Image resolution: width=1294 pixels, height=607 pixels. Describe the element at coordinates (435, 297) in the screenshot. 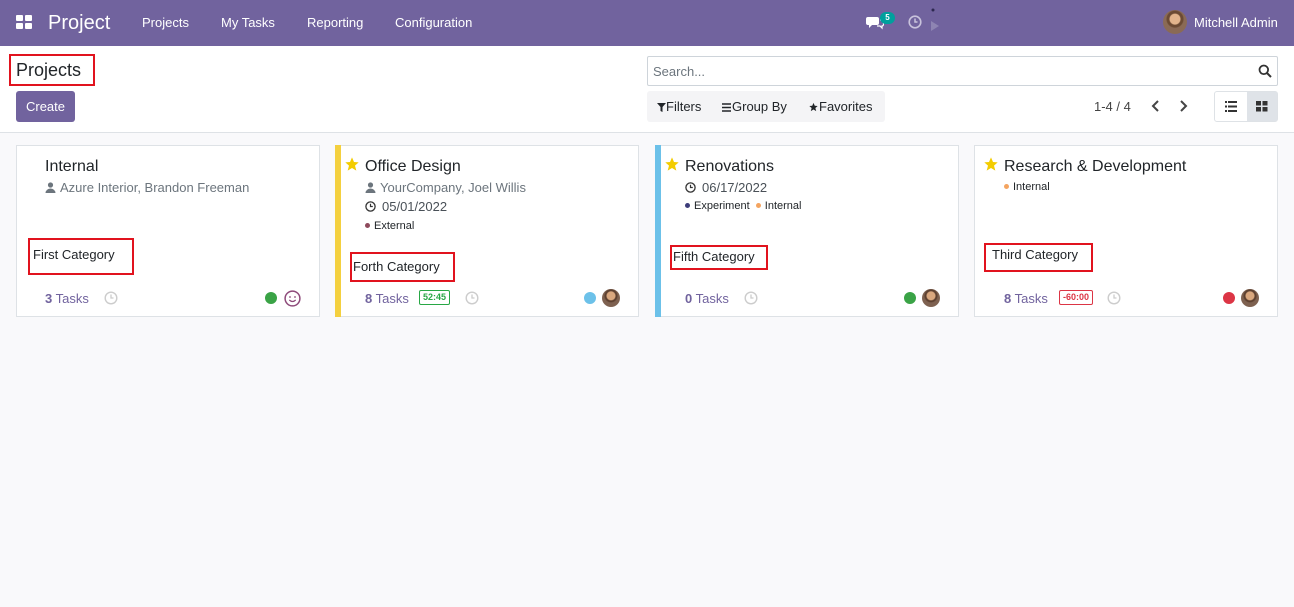

I see `allocated-time-badge: 52:45` at that location.